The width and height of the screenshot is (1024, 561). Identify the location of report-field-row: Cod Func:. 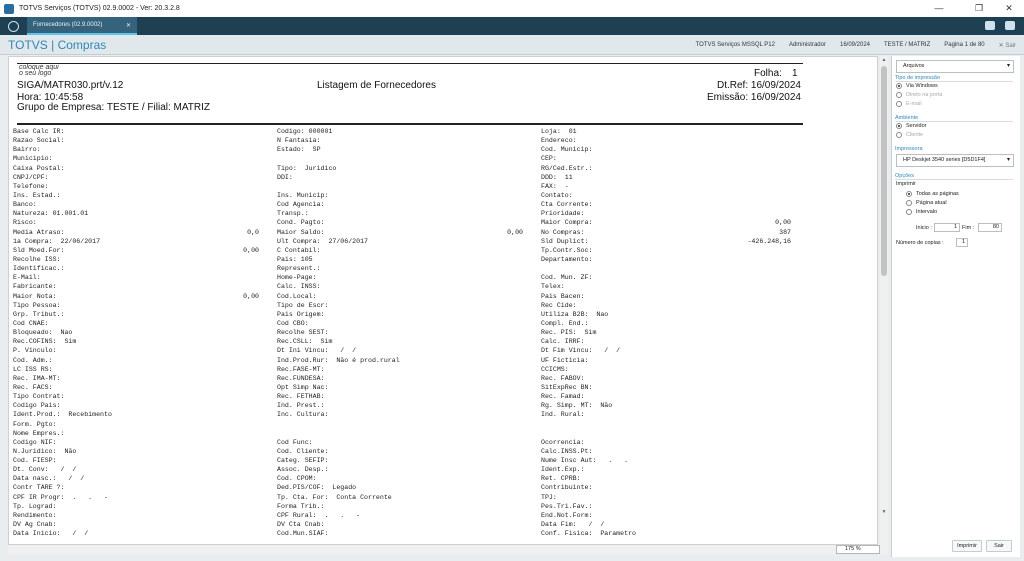
(402, 442).